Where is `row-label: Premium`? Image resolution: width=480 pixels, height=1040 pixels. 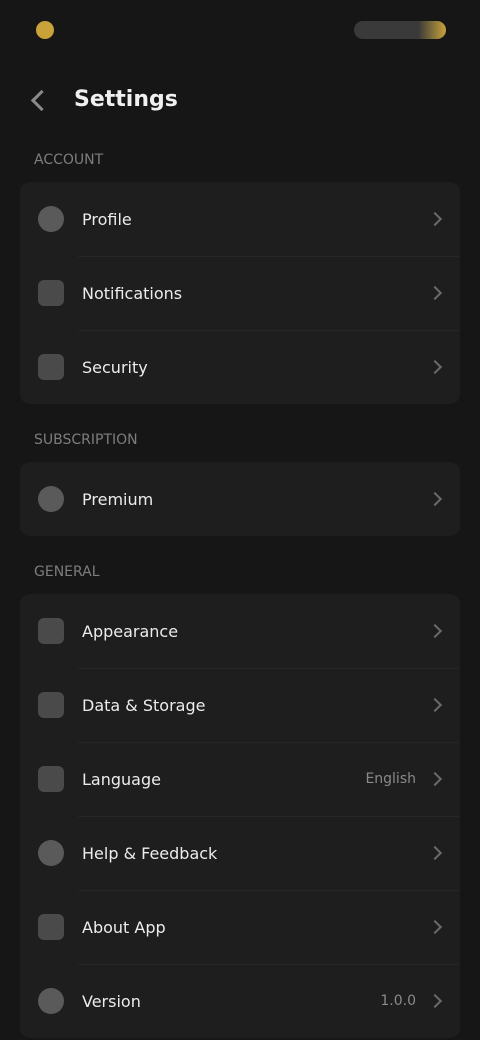
row-label: Premium is located at coordinates (118, 499).